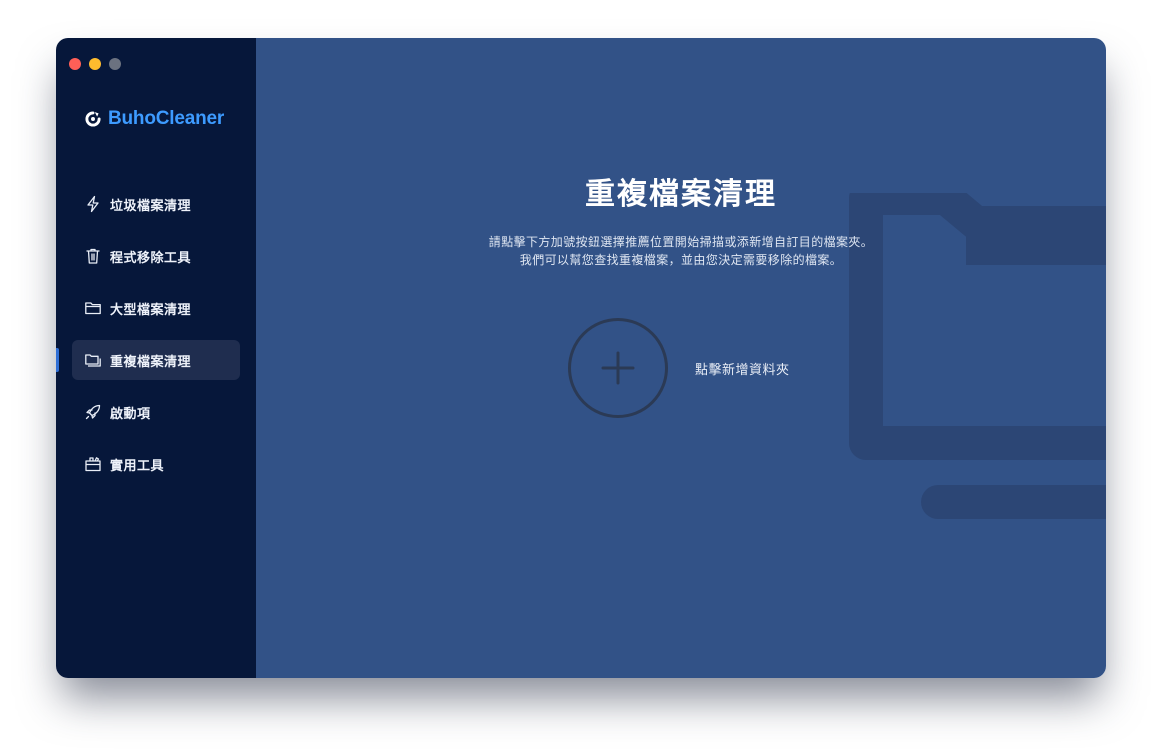 This screenshot has width=1162, height=752. Describe the element at coordinates (93, 119) in the screenshot. I see `buho-logo-icon` at that location.